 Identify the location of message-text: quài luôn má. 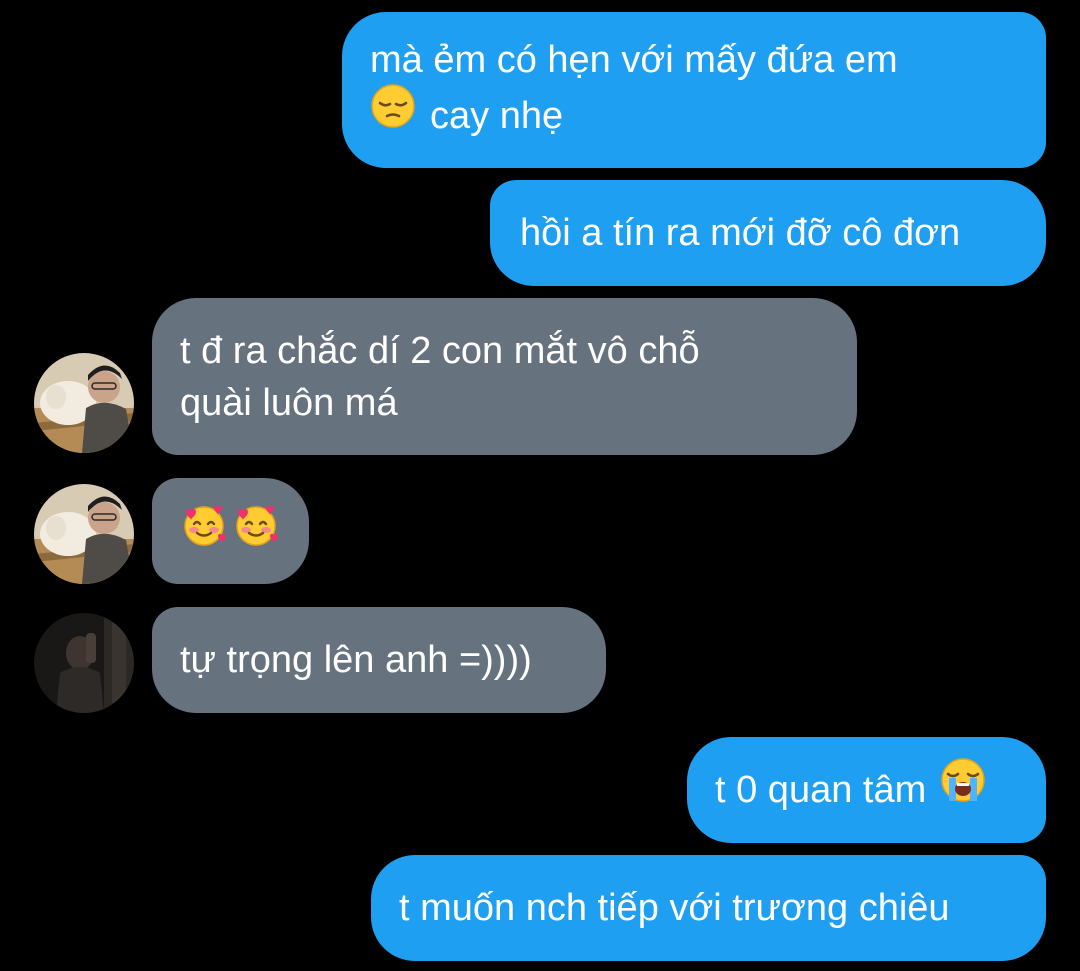
(289, 402).